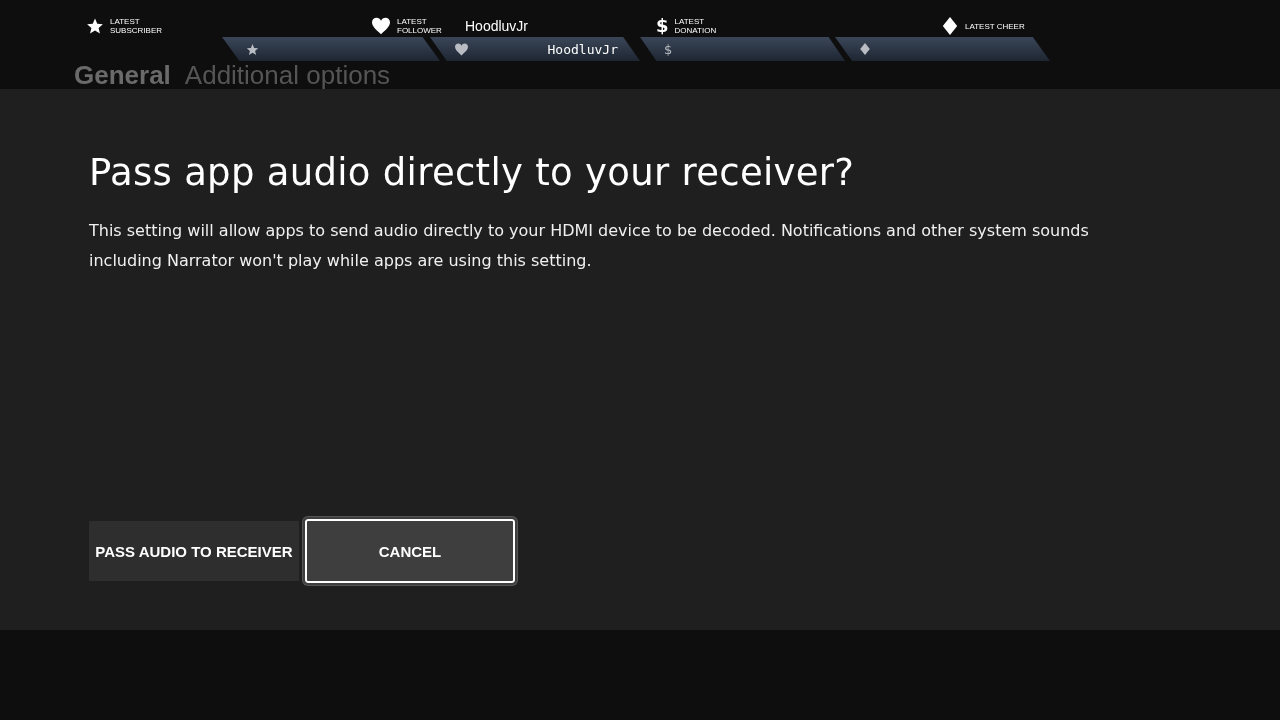 The width and height of the screenshot is (1280, 720). What do you see at coordinates (497, 26) in the screenshot?
I see `widget-name: HoodluvJr` at bounding box center [497, 26].